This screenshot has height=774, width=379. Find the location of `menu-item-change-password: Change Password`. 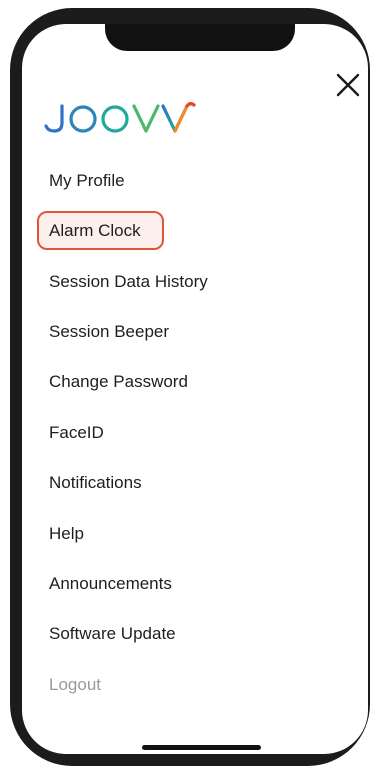

menu-item-change-password: Change Password is located at coordinates (118, 382).